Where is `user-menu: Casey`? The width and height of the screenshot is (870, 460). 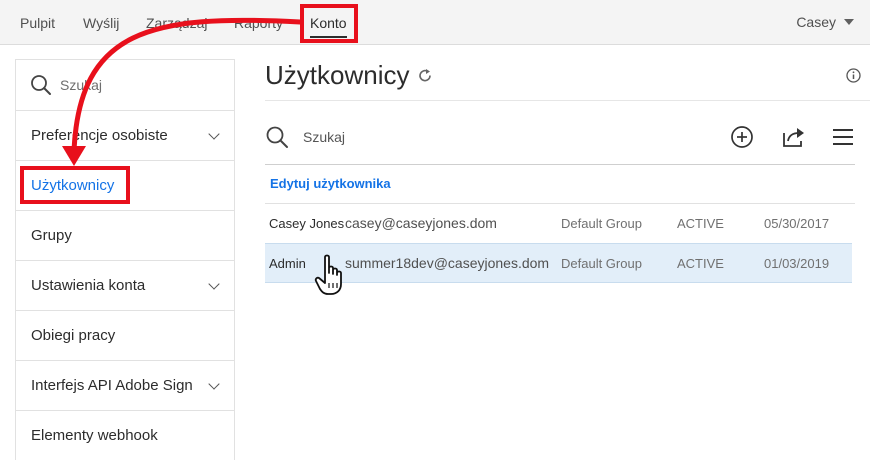
user-menu: Casey is located at coordinates (825, 22).